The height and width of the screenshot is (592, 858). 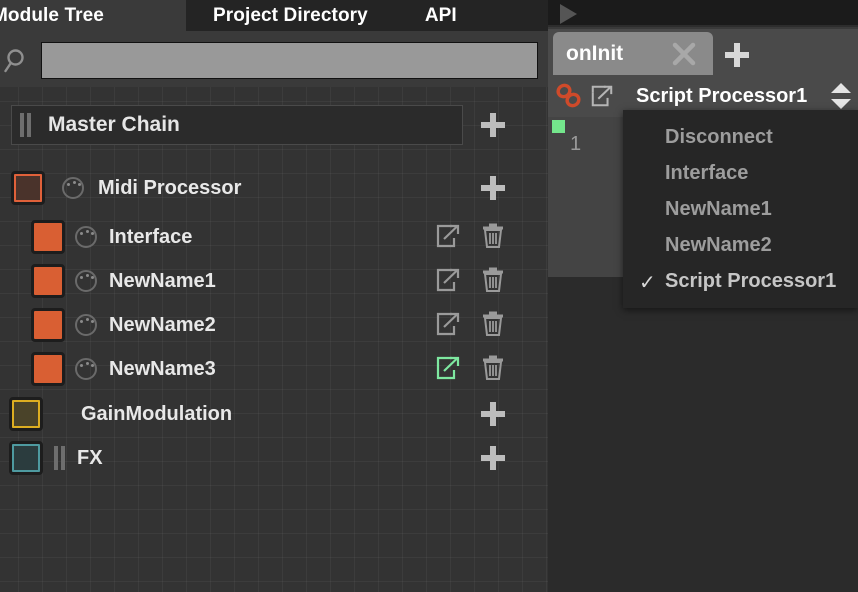 What do you see at coordinates (151, 236) in the screenshot?
I see `tree-item-label: Interface` at bounding box center [151, 236].